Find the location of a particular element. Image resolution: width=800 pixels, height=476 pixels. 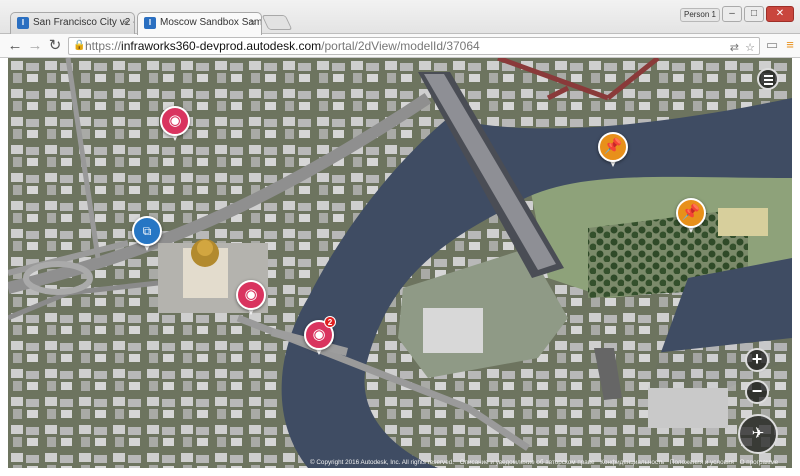

bookmark-star-icon: ☆ is located at coordinates (750, 48).